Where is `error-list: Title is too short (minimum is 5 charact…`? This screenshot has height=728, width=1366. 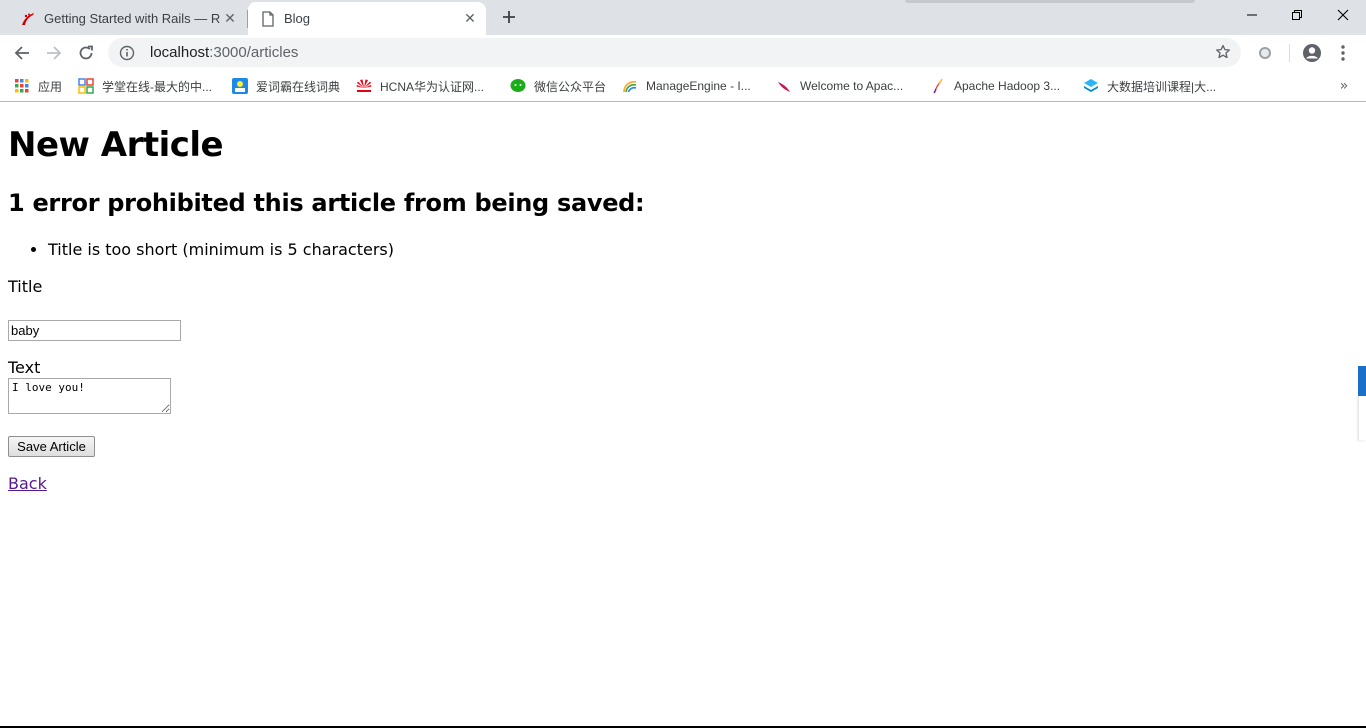 error-list: Title is too short (minimum is 5 charact… is located at coordinates (221, 250).